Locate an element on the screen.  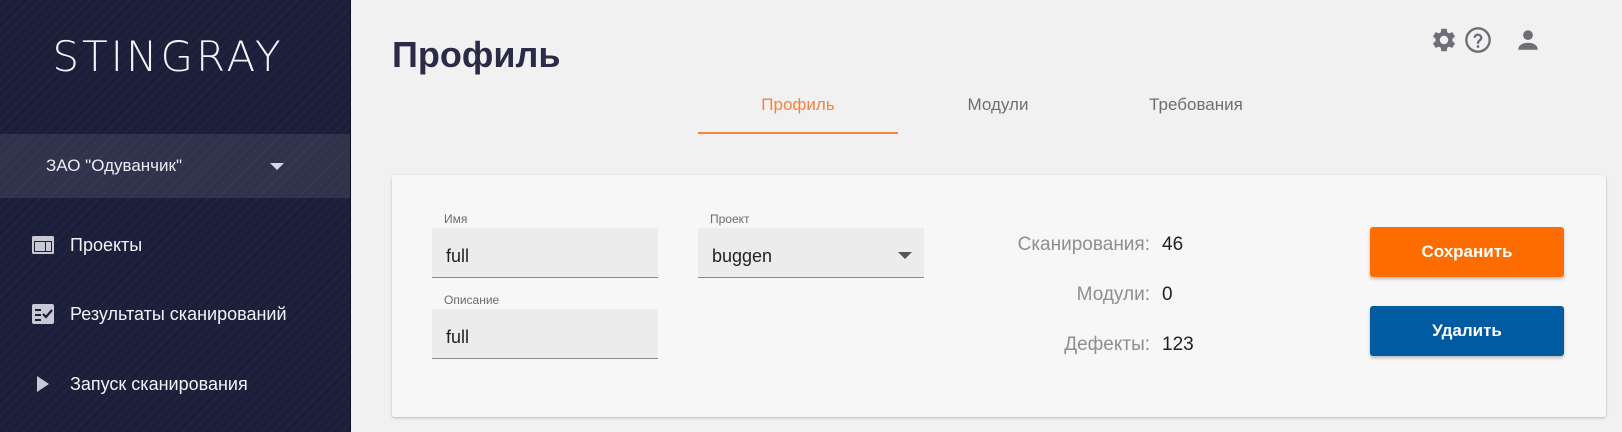
app-logo: STINGRAY is located at coordinates (168, 56).